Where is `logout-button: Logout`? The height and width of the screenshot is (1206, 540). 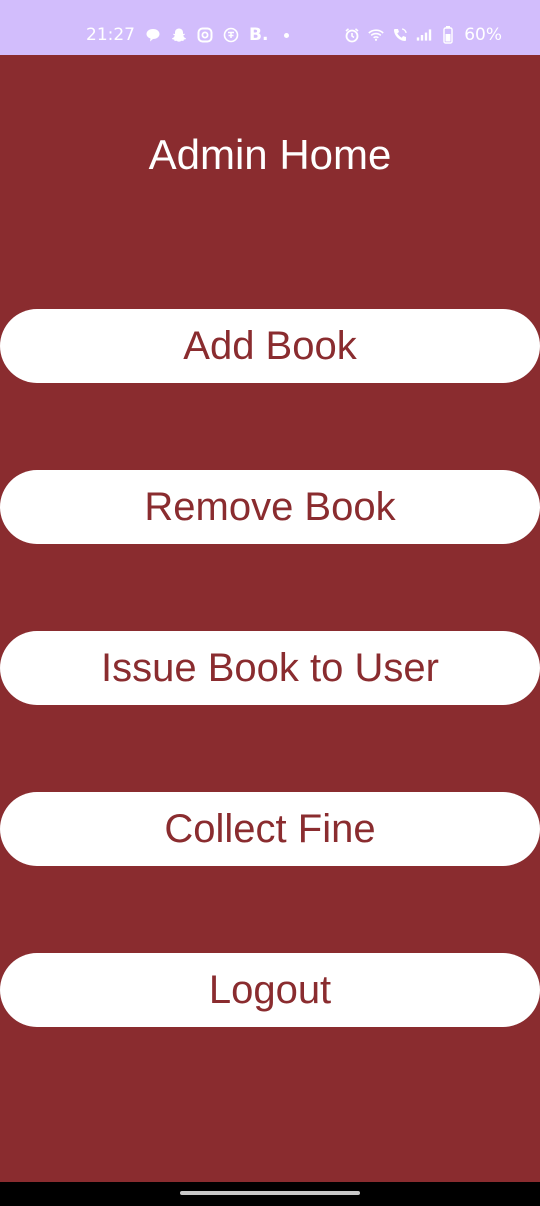
logout-button: Logout is located at coordinates (270, 990).